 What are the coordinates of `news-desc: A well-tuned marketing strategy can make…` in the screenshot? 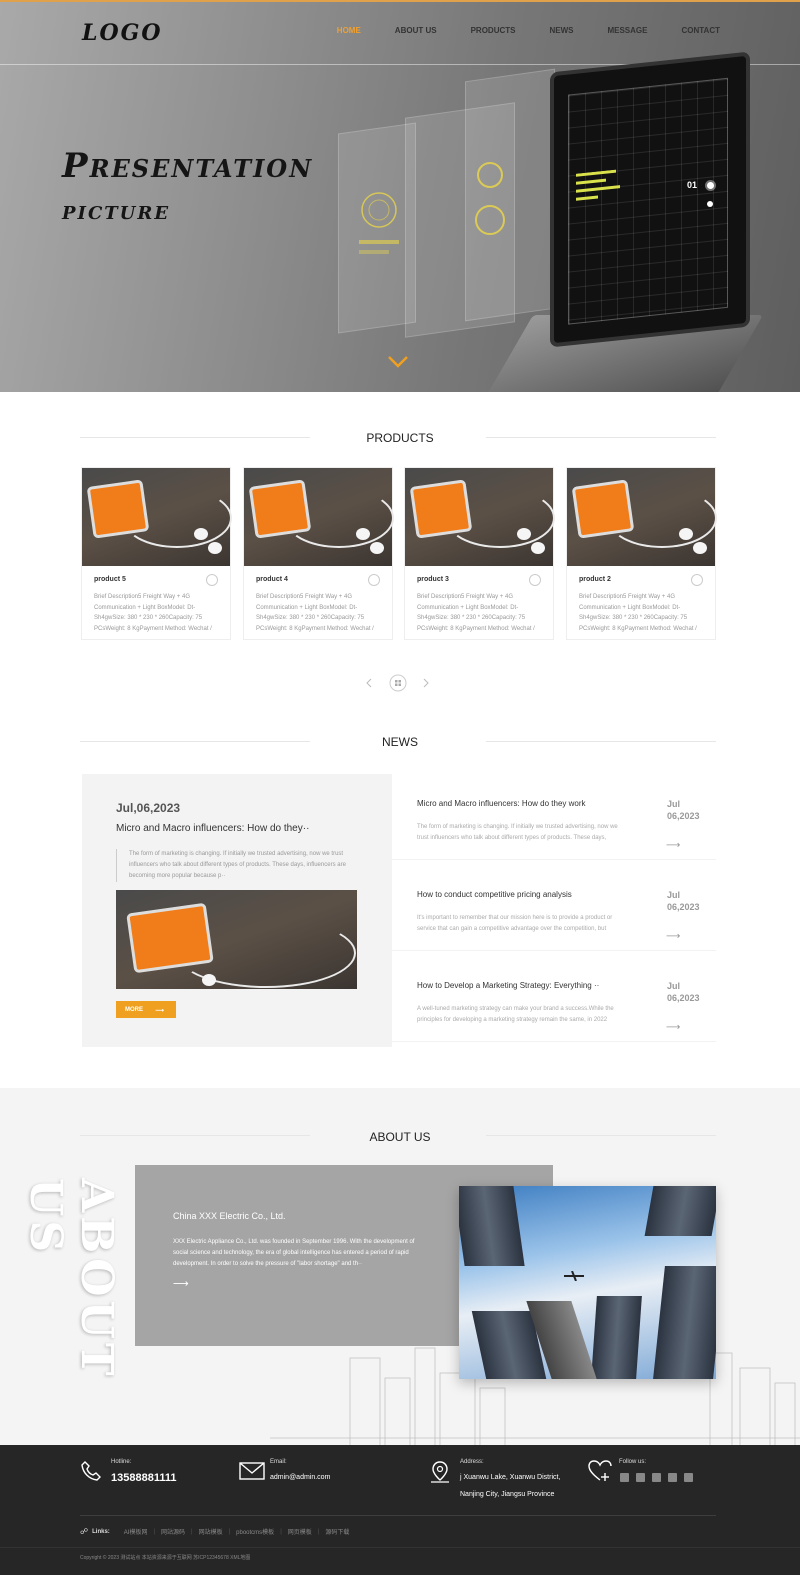 It's located at (515, 1014).